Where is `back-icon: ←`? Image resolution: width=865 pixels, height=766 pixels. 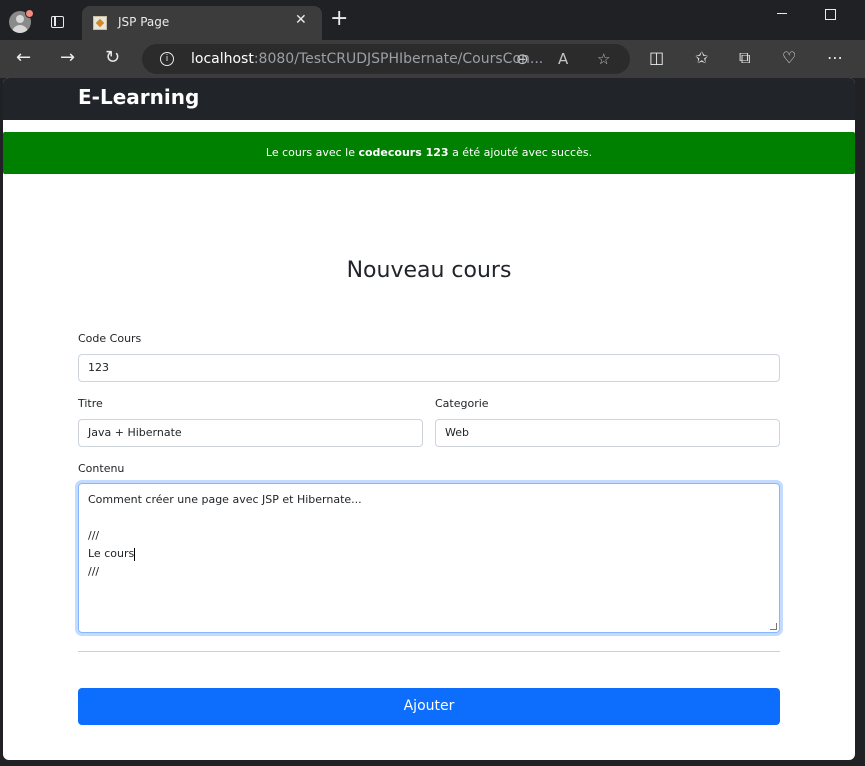
back-icon: ← is located at coordinates (23, 58).